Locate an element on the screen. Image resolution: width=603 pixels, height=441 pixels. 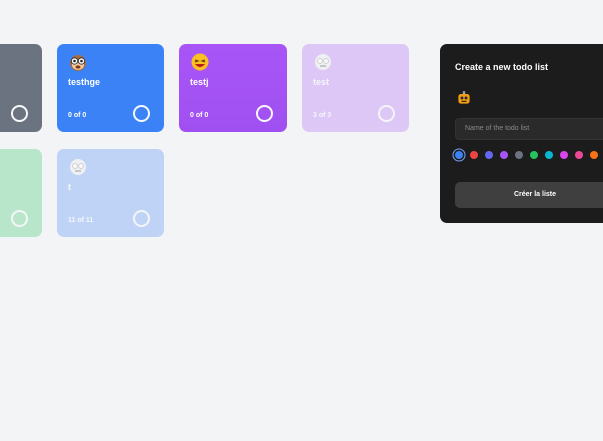
color-swatch-gray is located at coordinates (519, 155).